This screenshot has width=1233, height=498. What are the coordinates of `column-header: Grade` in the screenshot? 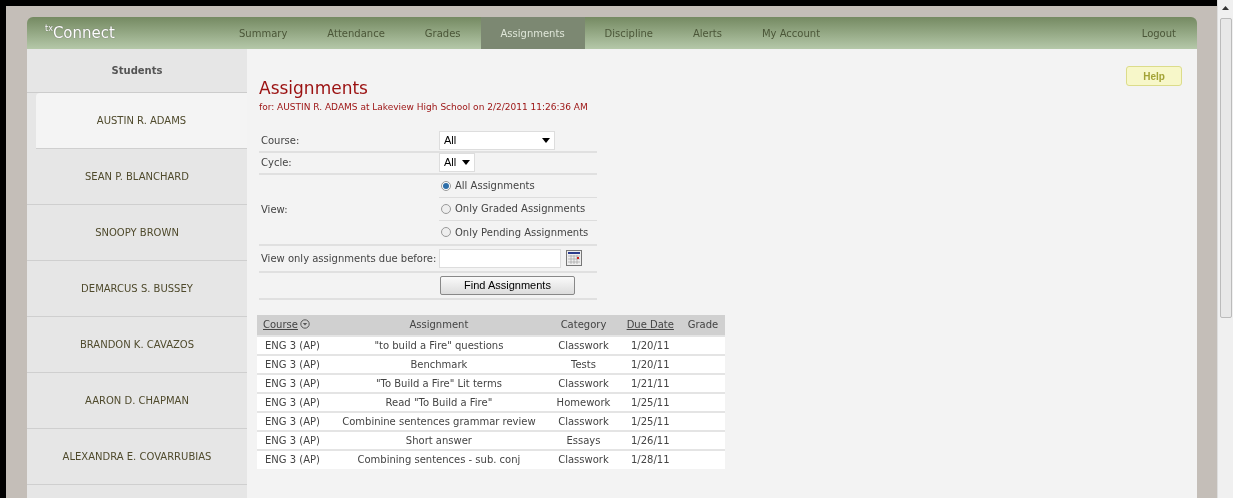 It's located at (702, 325).